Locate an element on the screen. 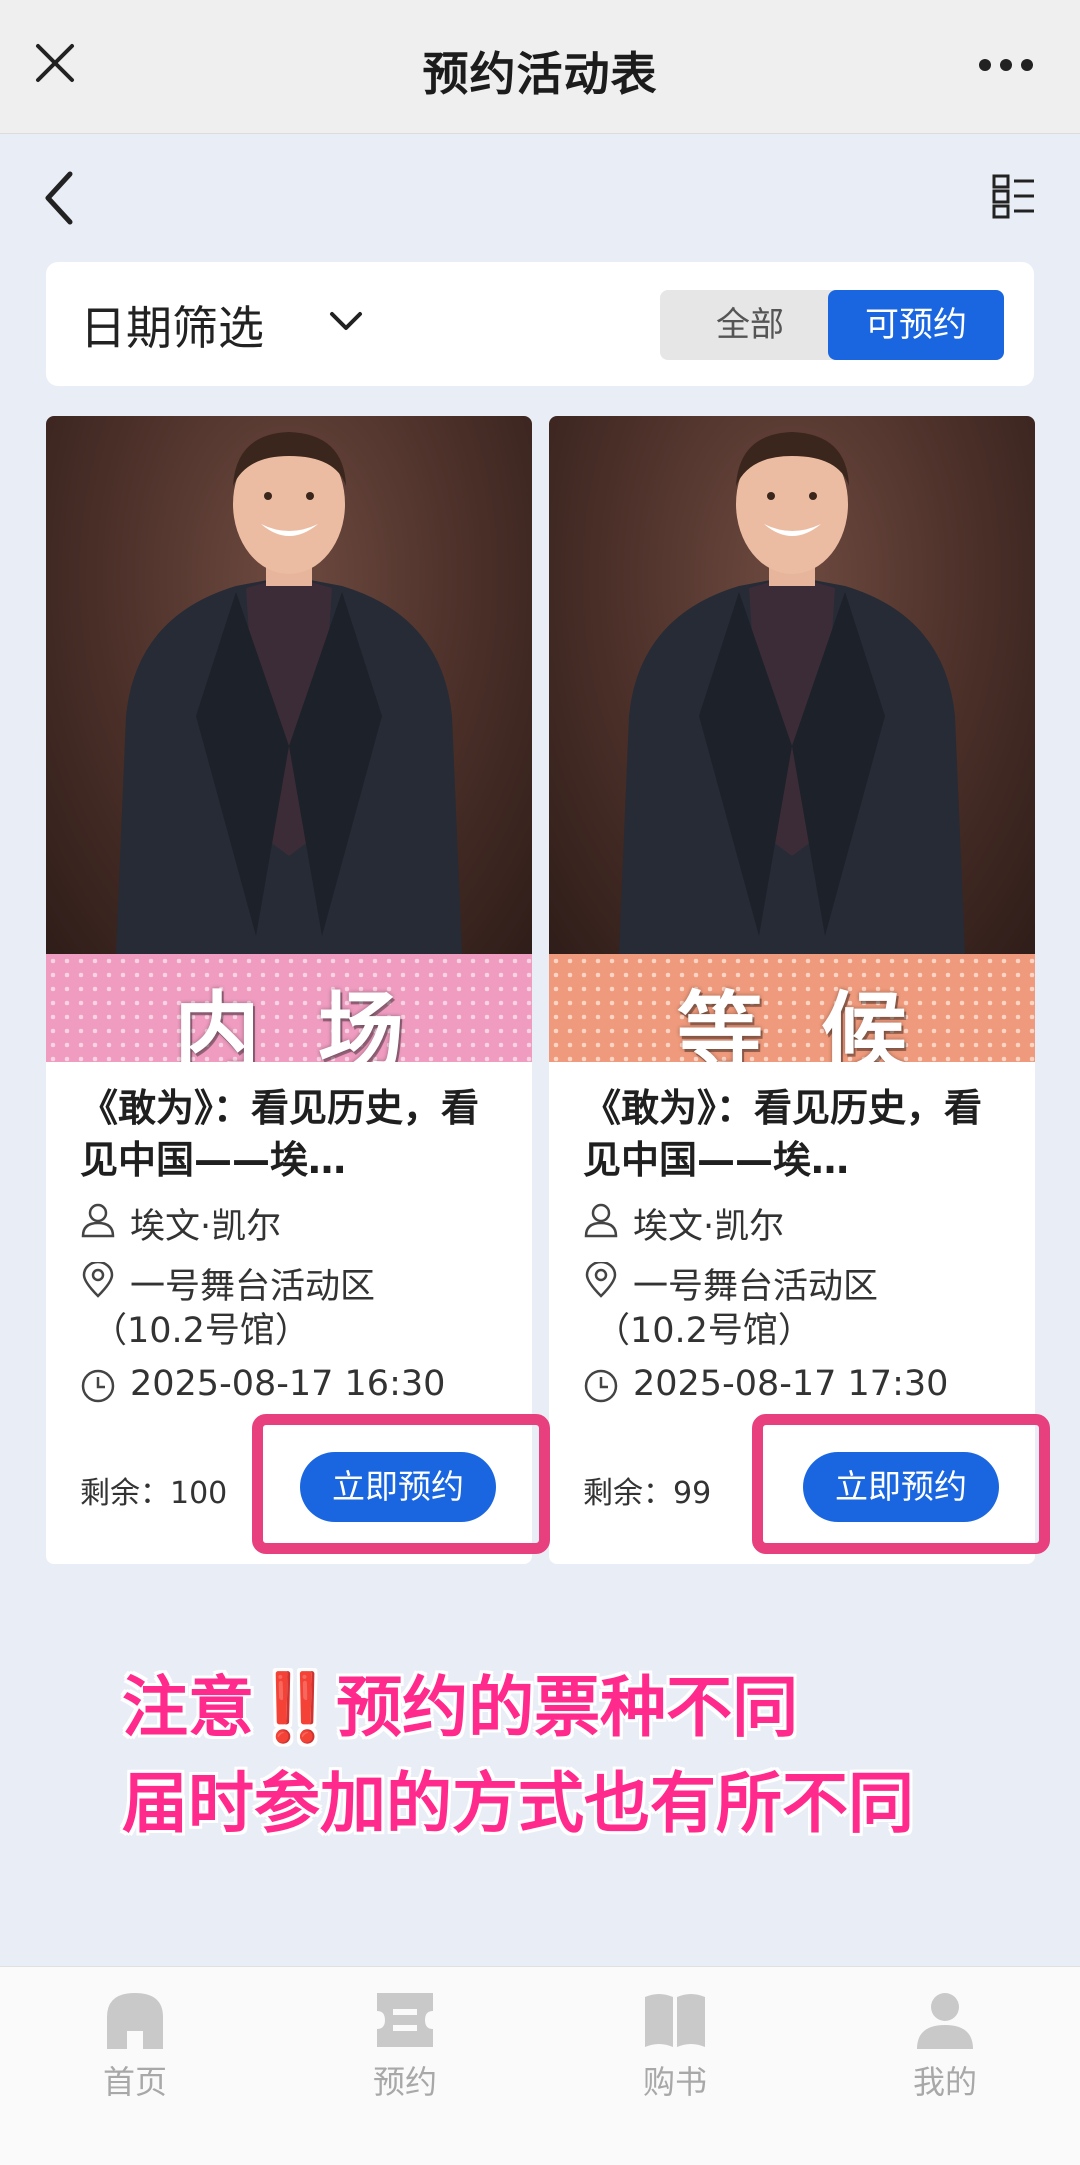 The height and width of the screenshot is (2165, 1080). note-line1-bang: ‼️ is located at coordinates (295, 1707).